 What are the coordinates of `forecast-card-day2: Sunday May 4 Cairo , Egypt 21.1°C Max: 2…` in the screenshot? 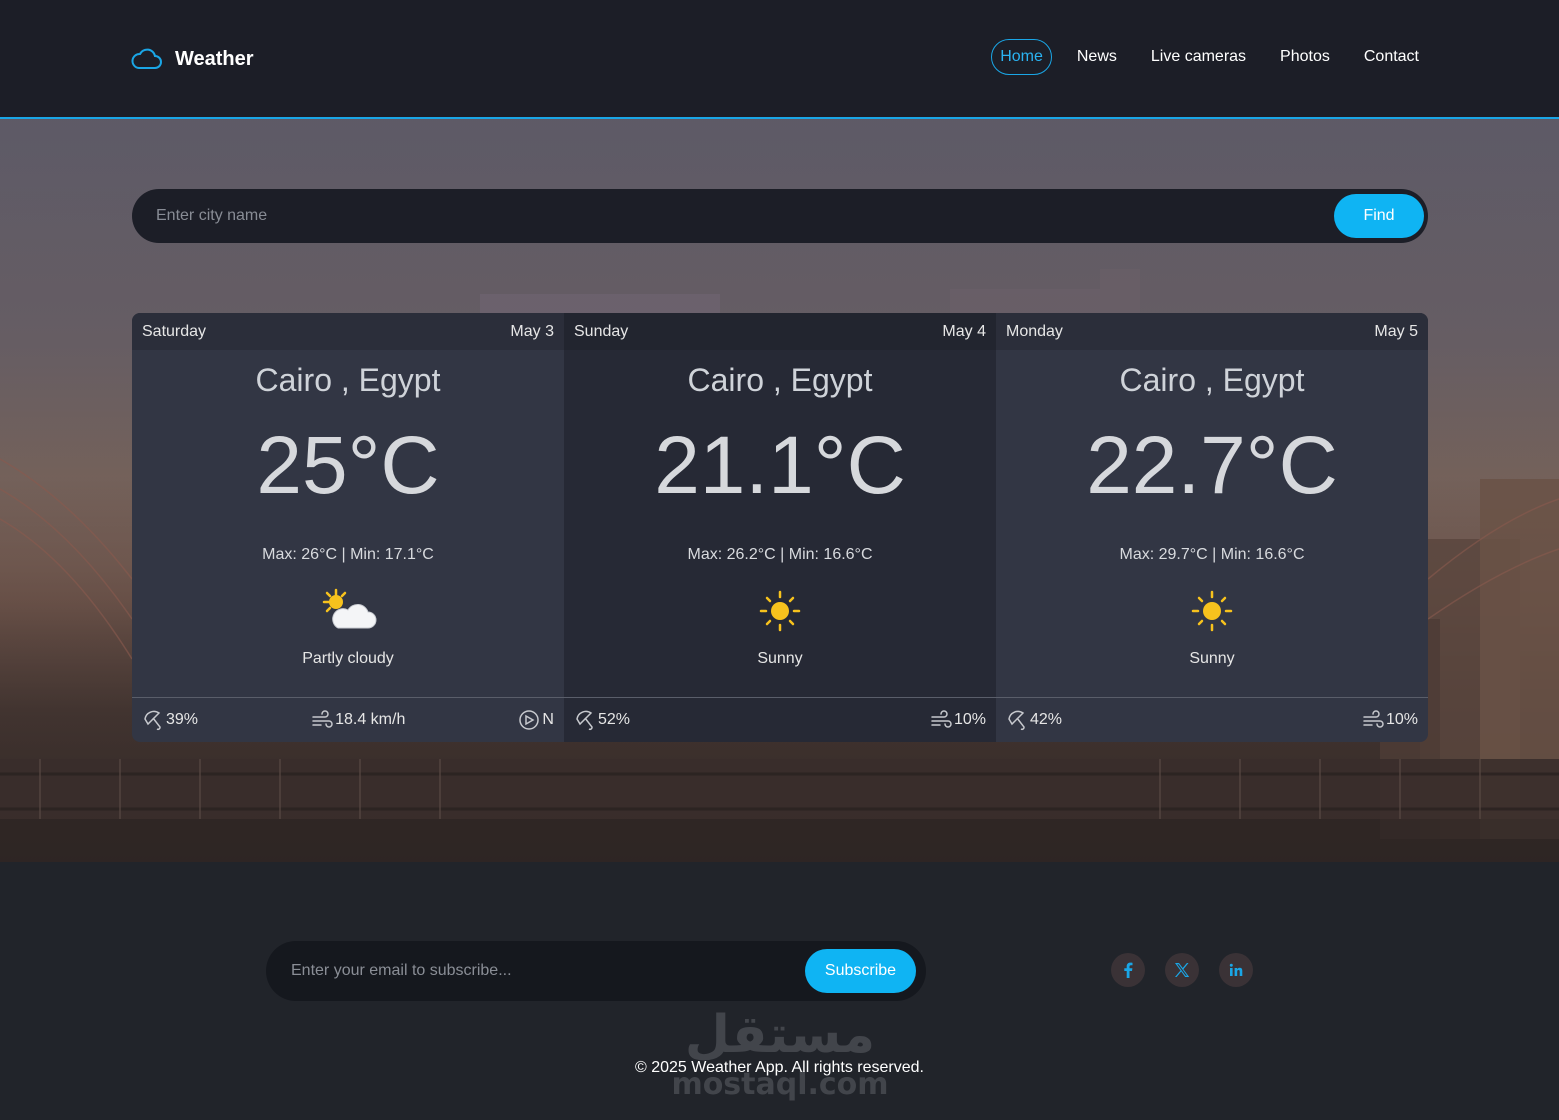 It's located at (780, 527).